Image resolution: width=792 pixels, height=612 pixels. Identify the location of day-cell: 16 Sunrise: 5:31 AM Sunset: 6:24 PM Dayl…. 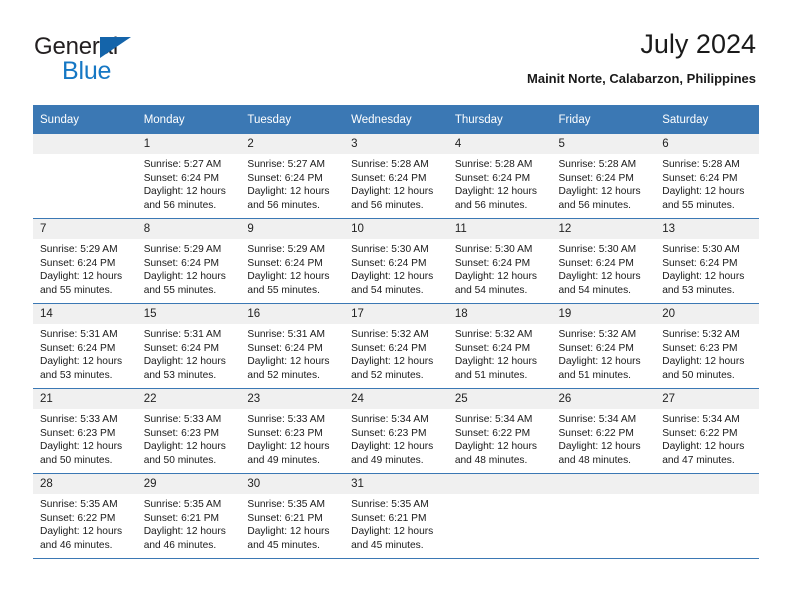
(292, 346).